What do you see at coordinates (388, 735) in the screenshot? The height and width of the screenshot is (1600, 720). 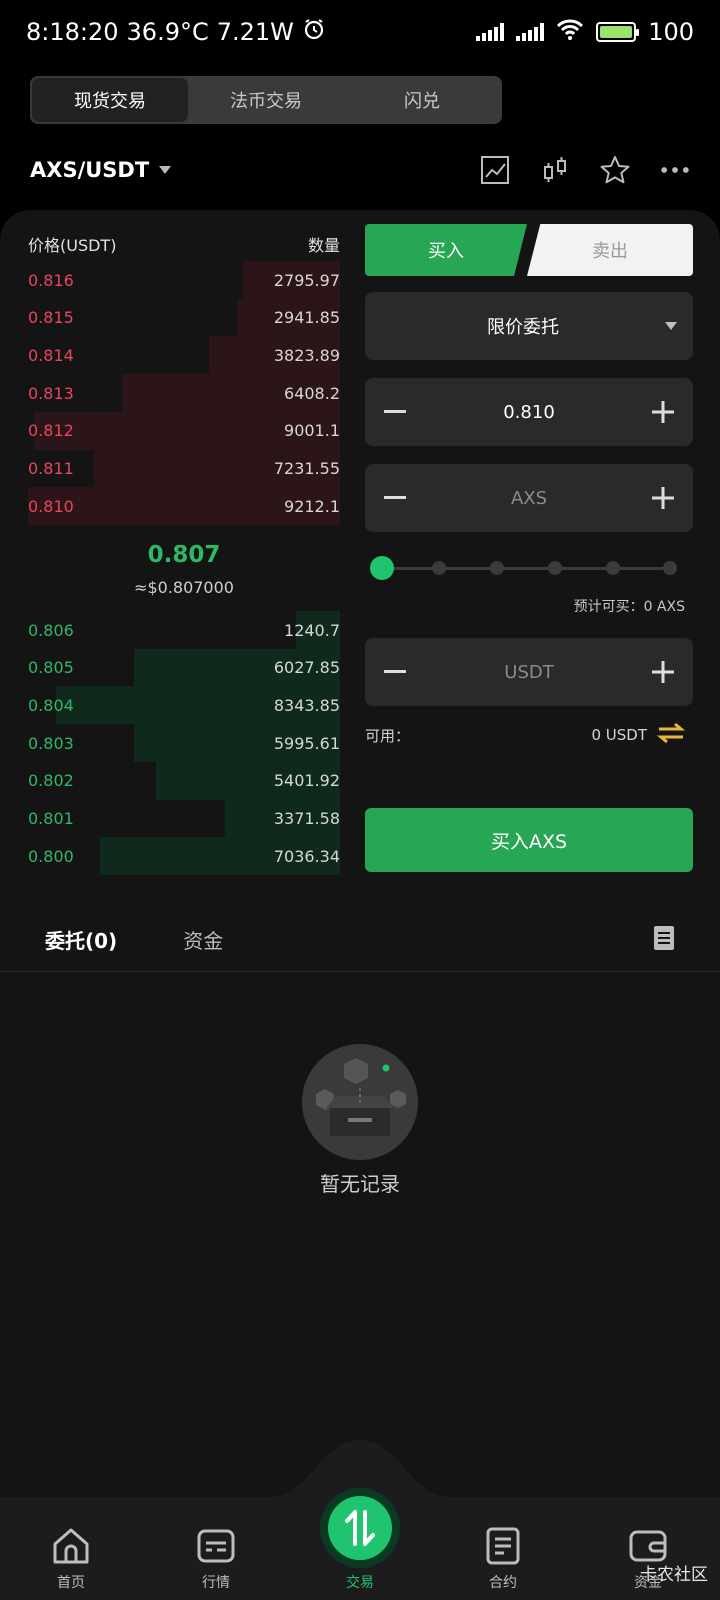 I see `available-label: 可用：` at bounding box center [388, 735].